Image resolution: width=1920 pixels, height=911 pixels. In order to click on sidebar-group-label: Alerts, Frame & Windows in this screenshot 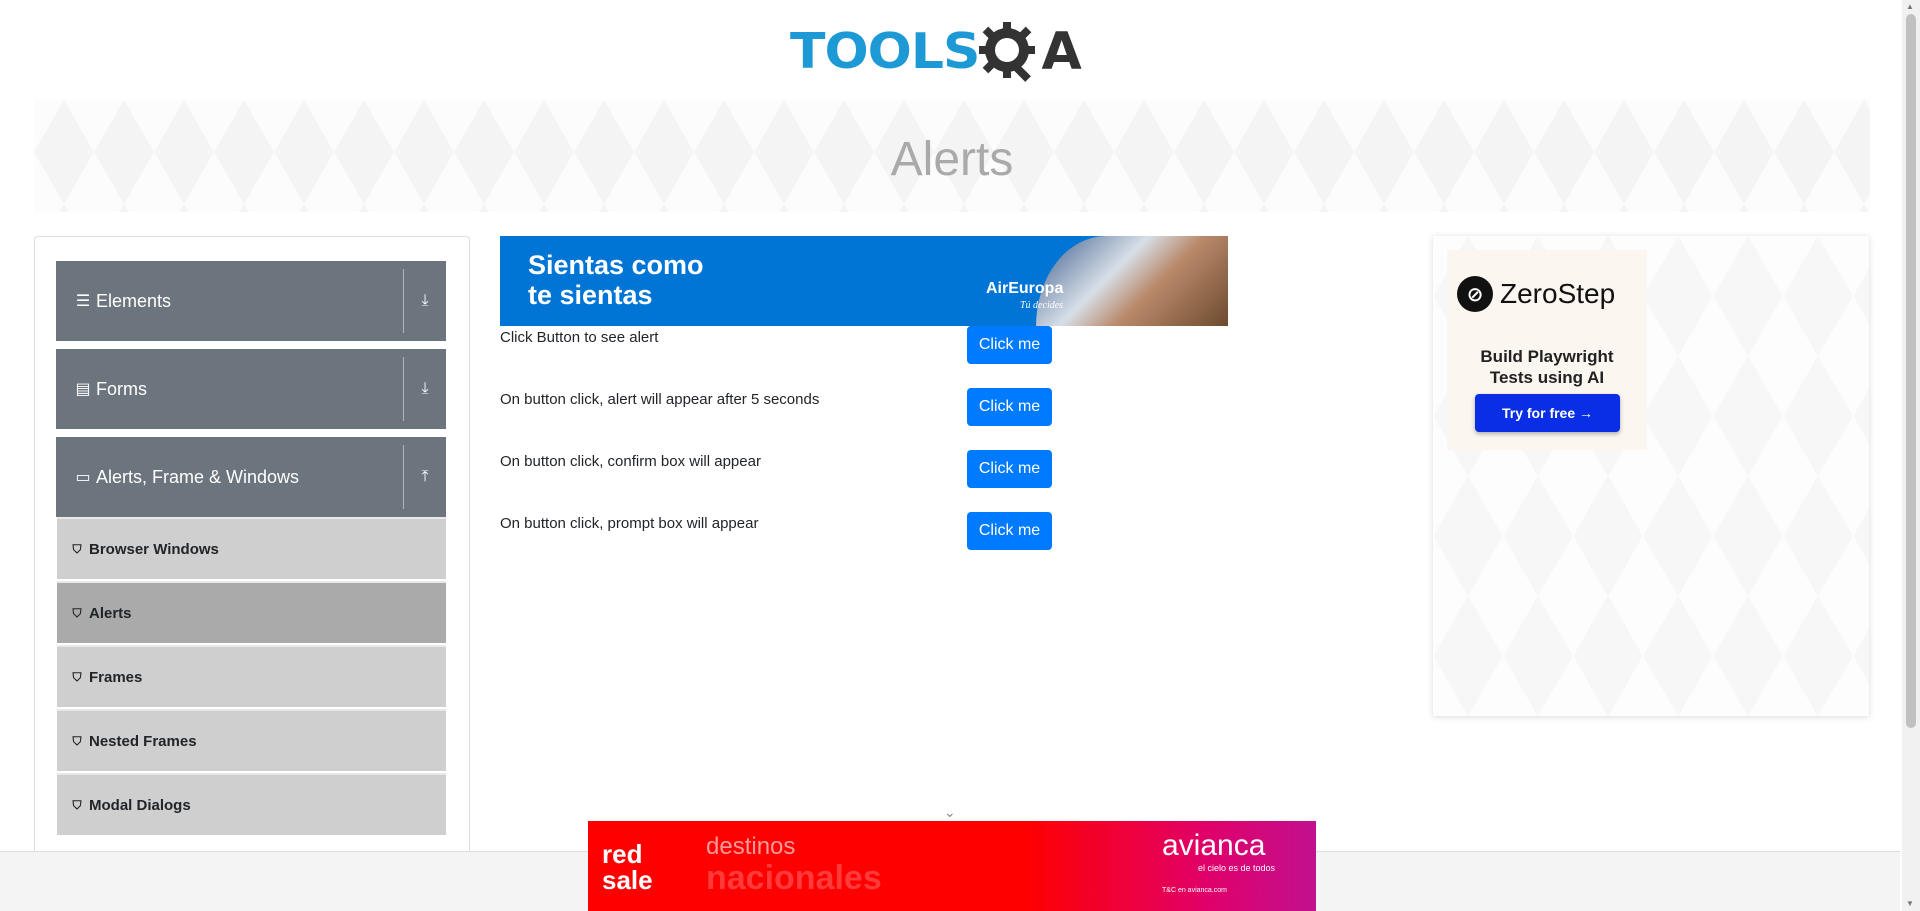, I will do `click(198, 476)`.